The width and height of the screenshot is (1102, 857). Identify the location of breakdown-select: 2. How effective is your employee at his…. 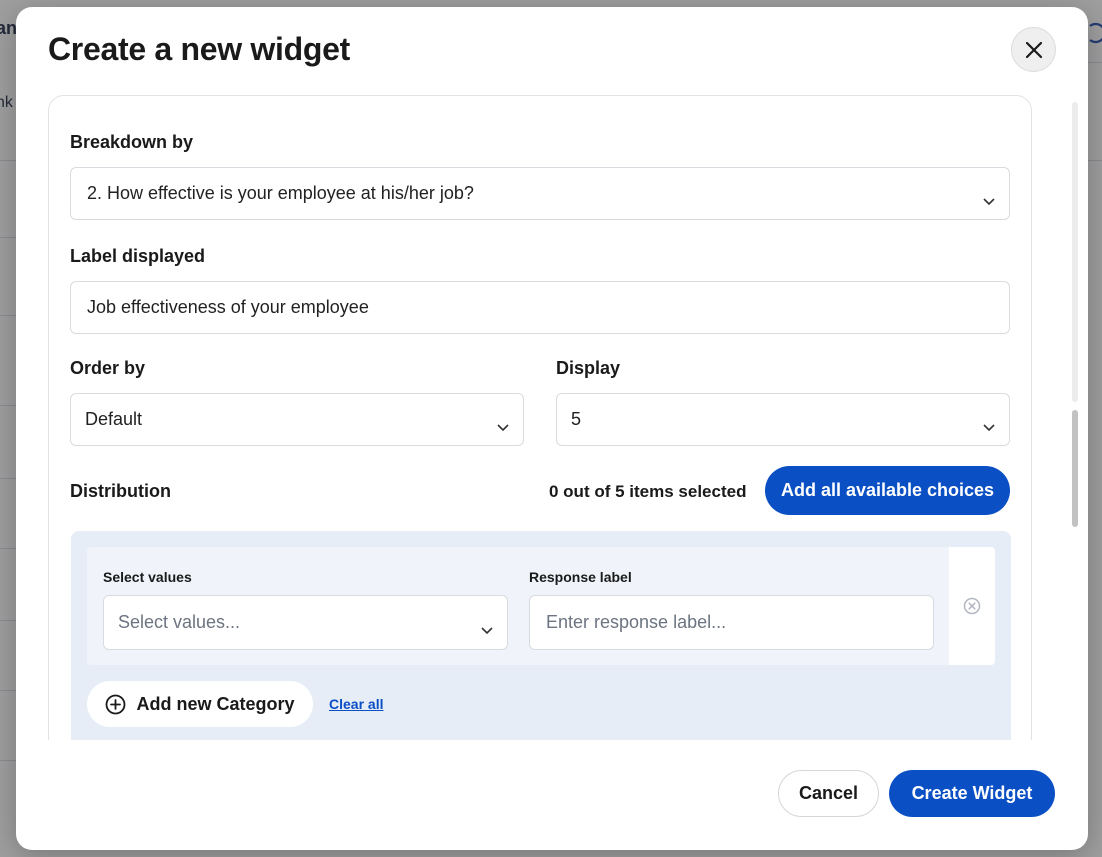
(540, 193).